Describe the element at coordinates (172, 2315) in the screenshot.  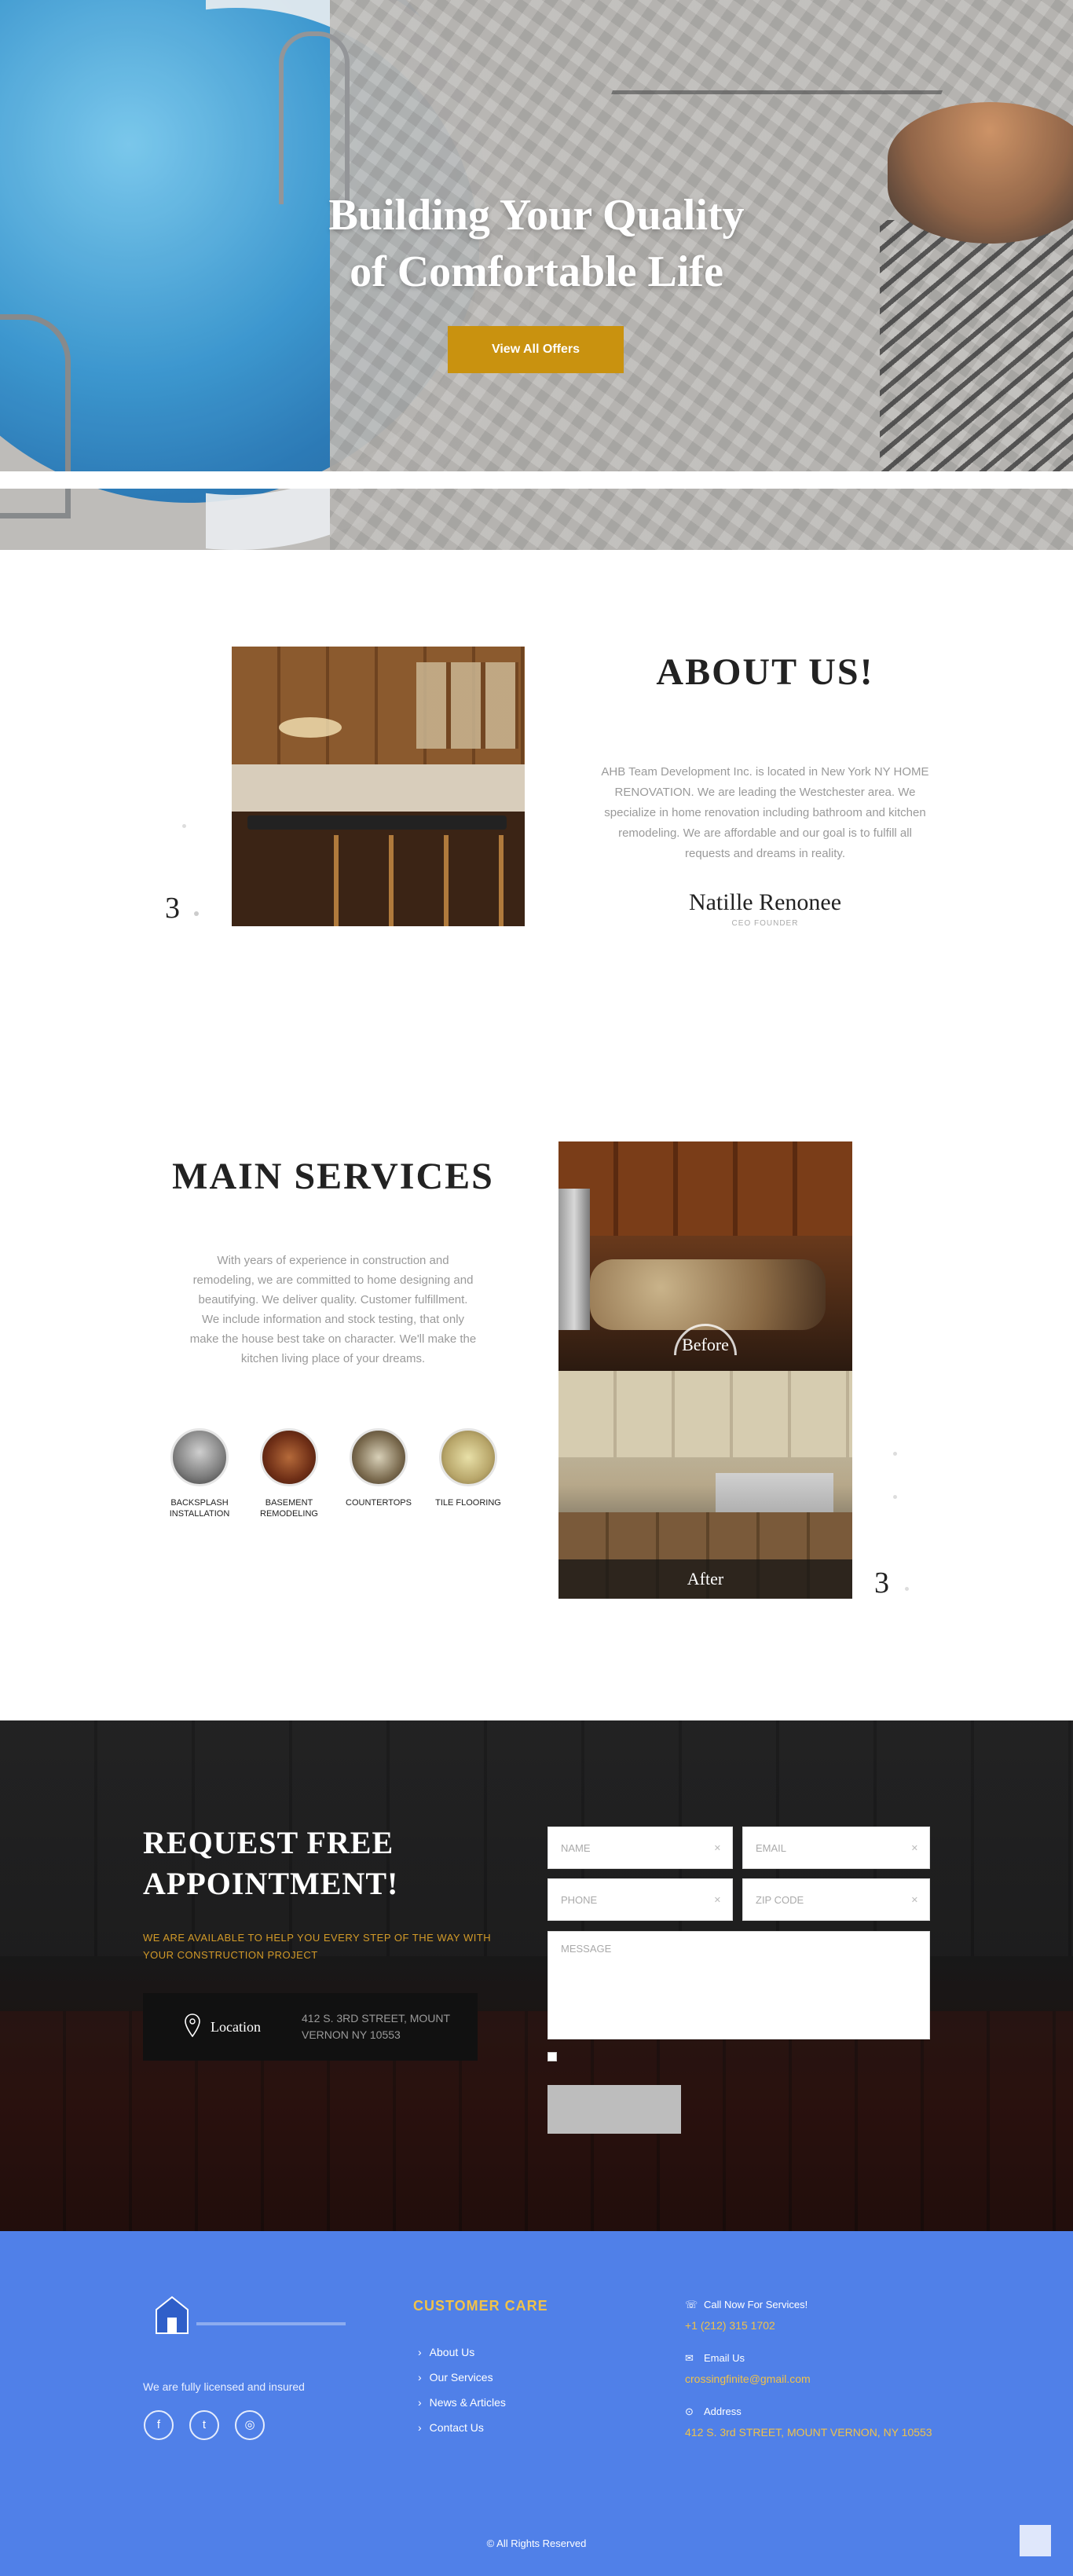
I see `house-logo-icon` at that location.